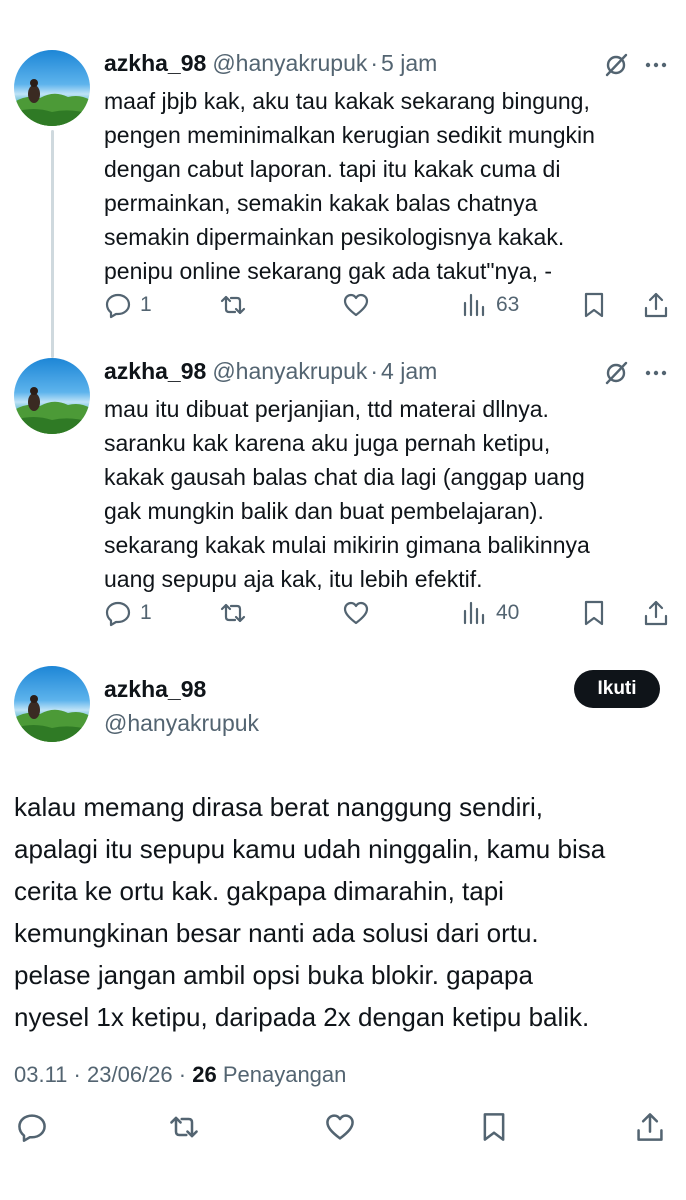 This screenshot has height=1200, width=686. I want to click on reply-button, so click(32, 1127).